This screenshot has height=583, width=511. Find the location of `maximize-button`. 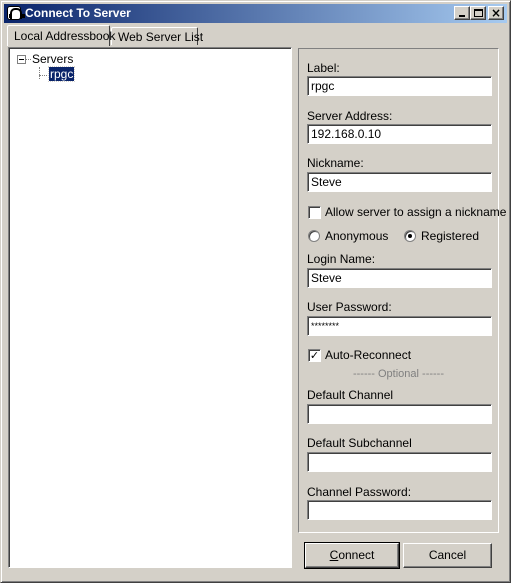

maximize-button is located at coordinates (478, 13).